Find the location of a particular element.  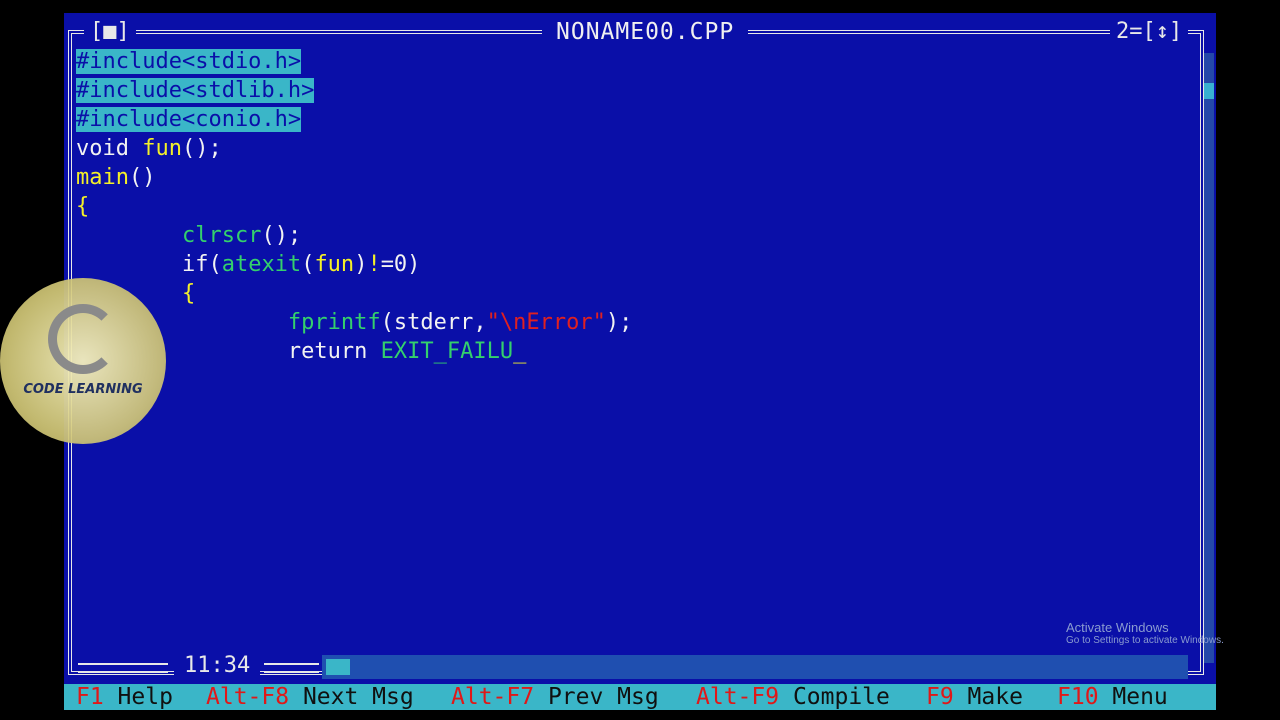

function-key-label: Help is located at coordinates (138, 697).